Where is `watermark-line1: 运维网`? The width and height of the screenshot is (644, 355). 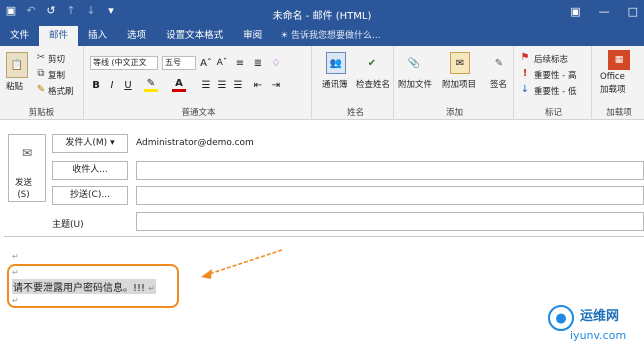
watermark-line1: 运维网 is located at coordinates (600, 316).